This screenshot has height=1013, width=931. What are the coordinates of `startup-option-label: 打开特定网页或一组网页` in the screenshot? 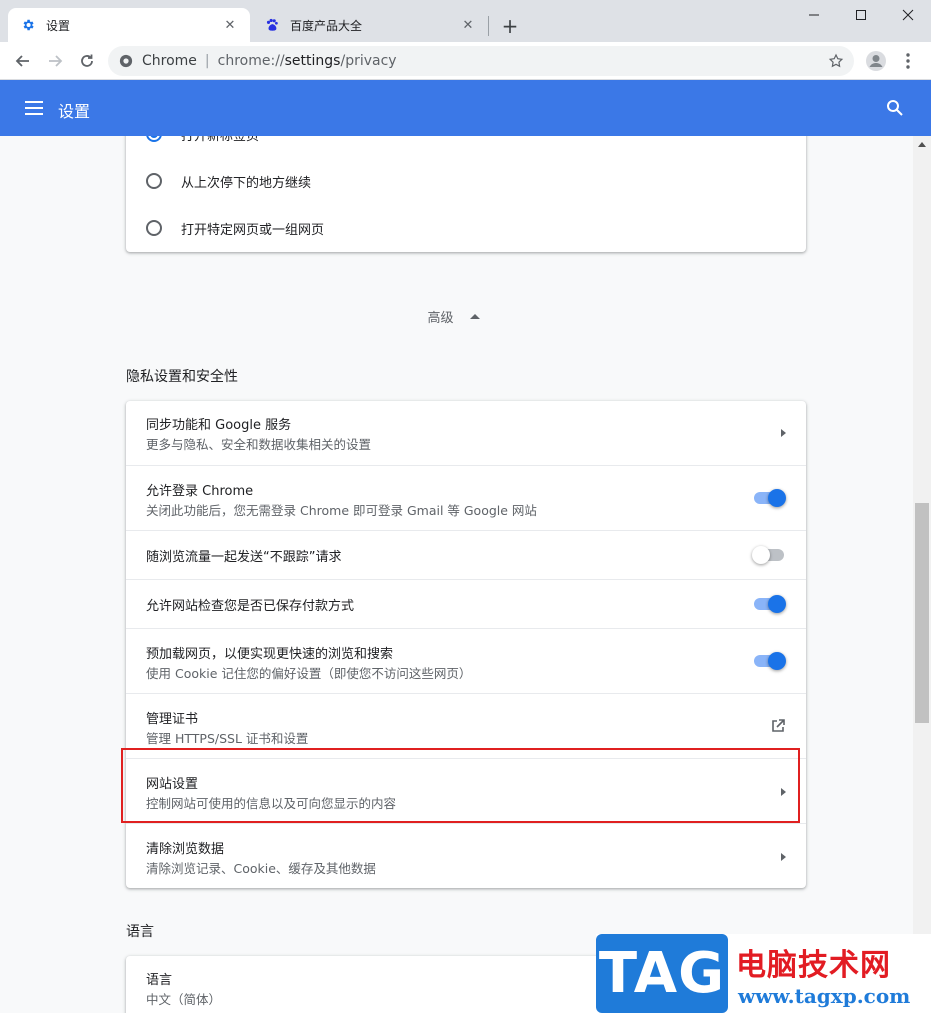 It's located at (253, 230).